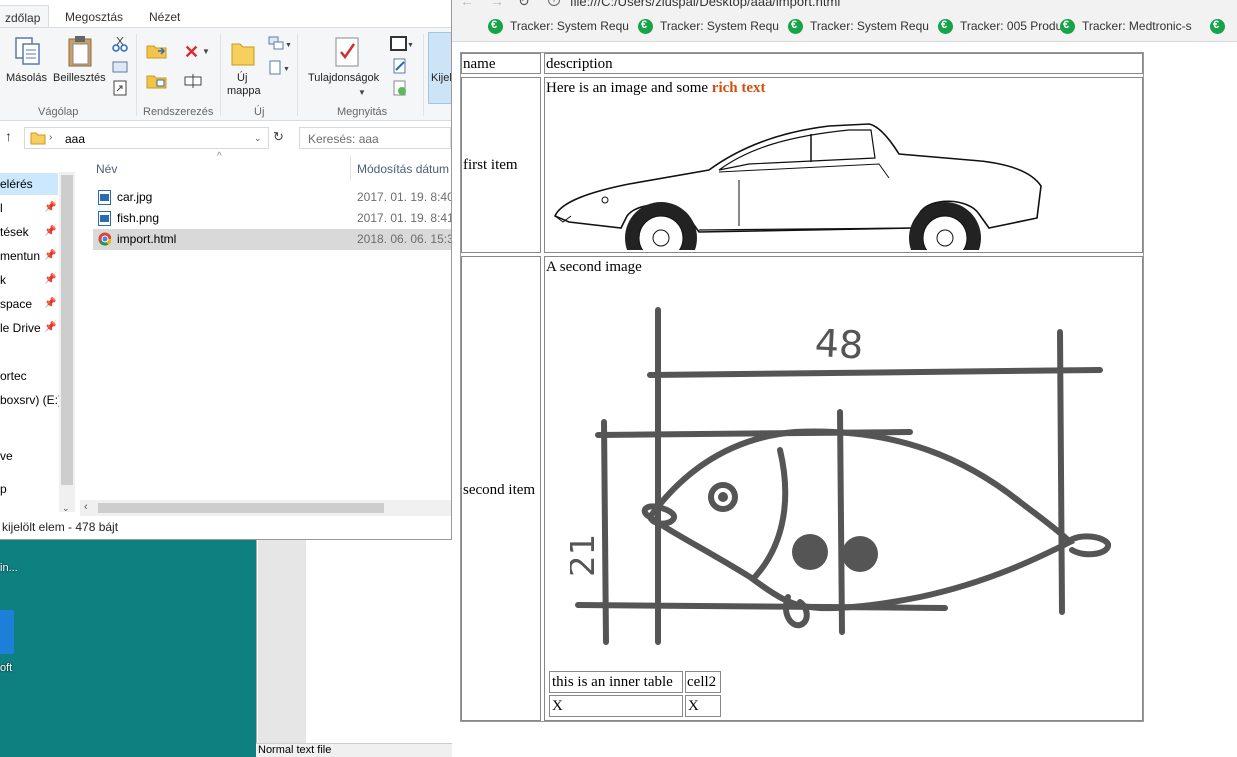  Describe the element at coordinates (1, 208) in the screenshot. I see `nav-item: l` at that location.